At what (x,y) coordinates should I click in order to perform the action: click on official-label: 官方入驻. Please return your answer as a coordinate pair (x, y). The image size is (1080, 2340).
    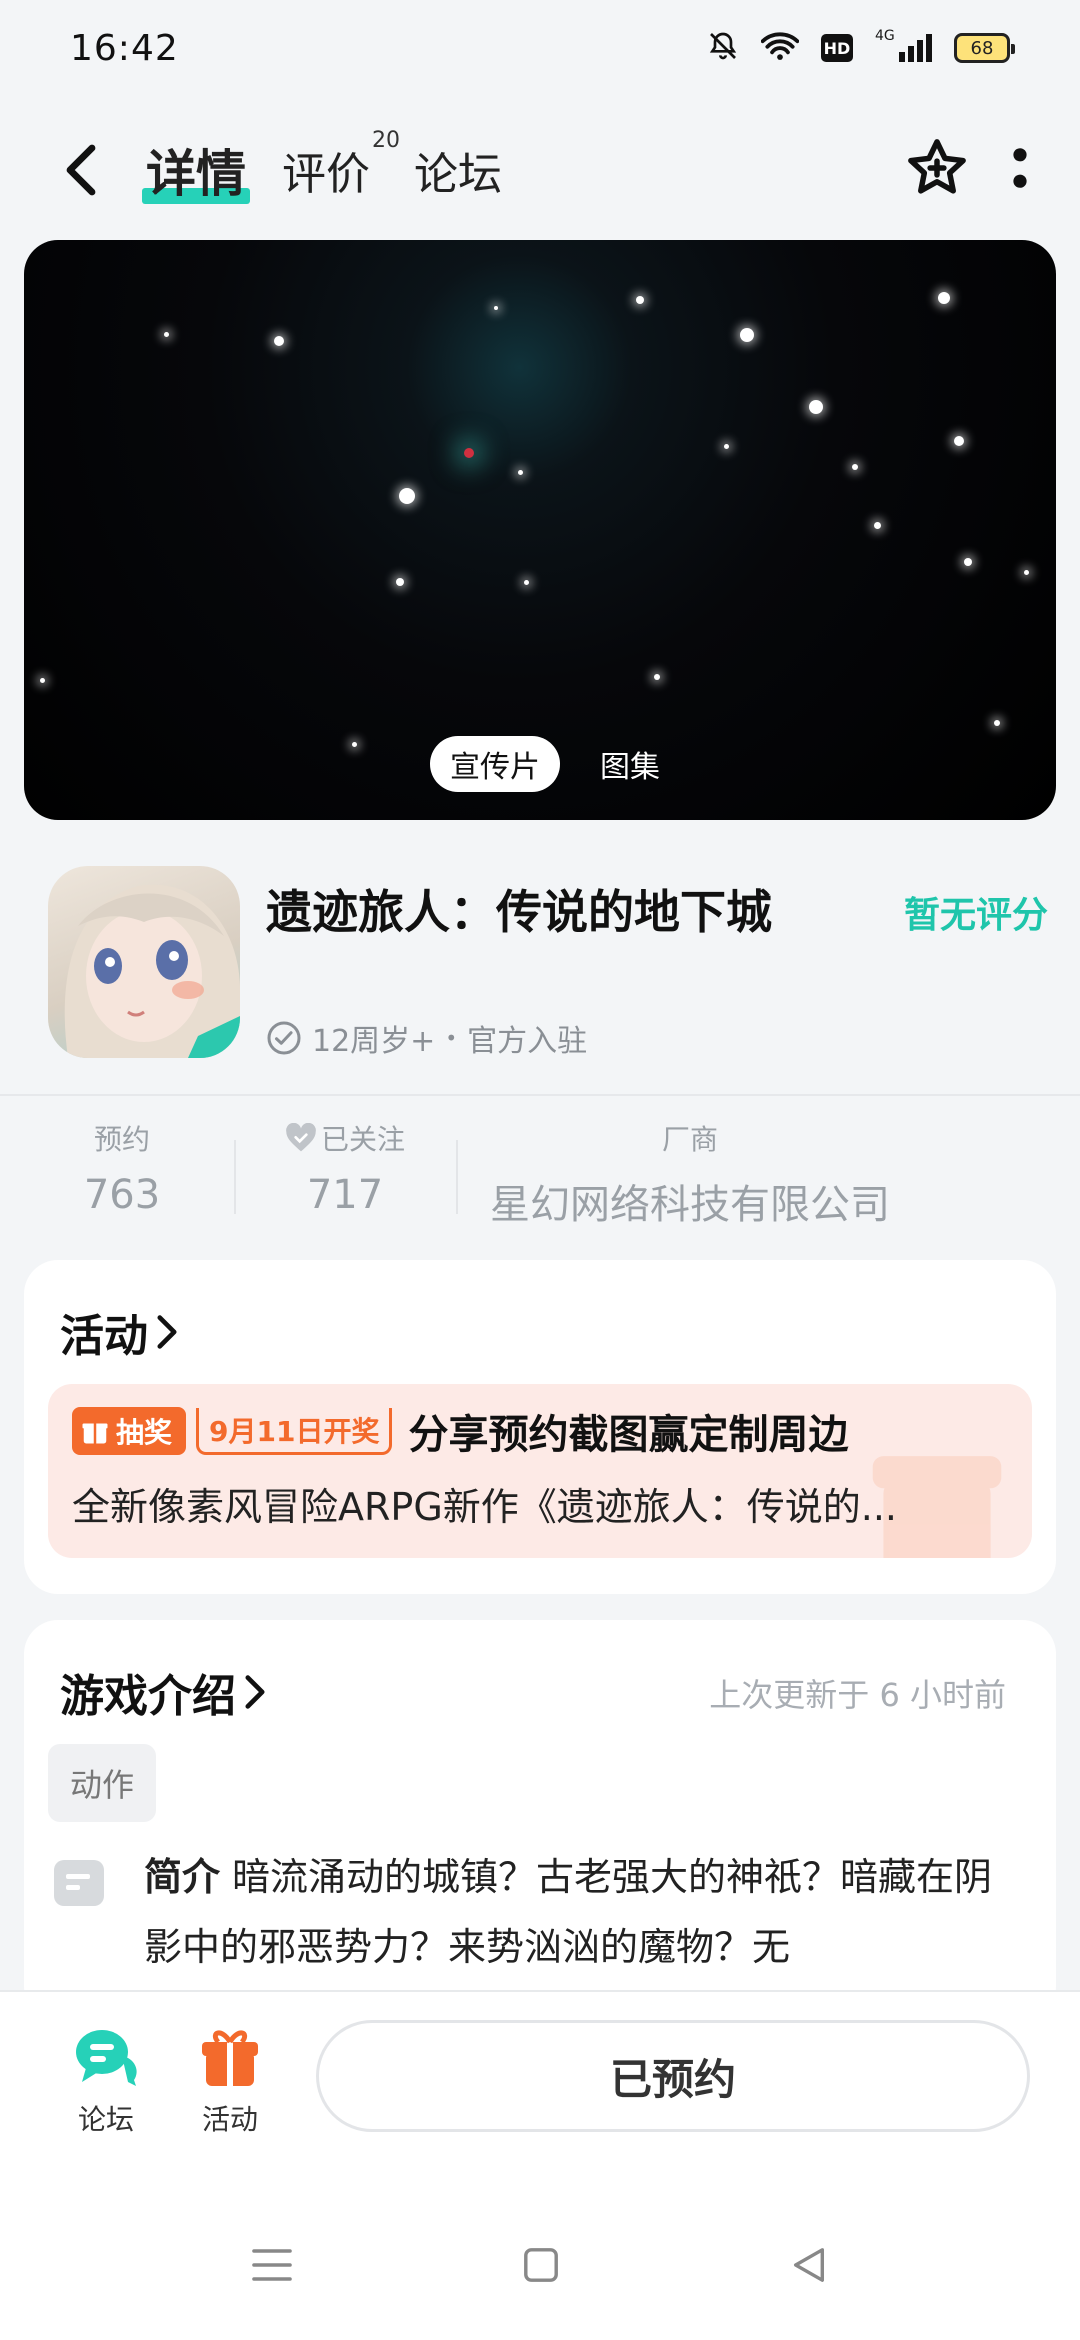
    Looking at the image, I should click on (527, 1041).